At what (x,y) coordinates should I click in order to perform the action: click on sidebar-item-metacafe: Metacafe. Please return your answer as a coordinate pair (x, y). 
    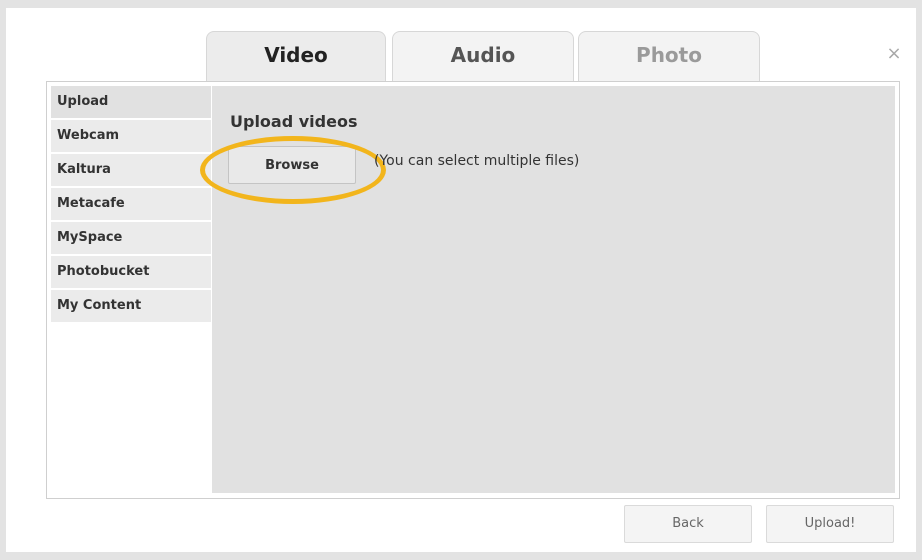
    Looking at the image, I should click on (131, 205).